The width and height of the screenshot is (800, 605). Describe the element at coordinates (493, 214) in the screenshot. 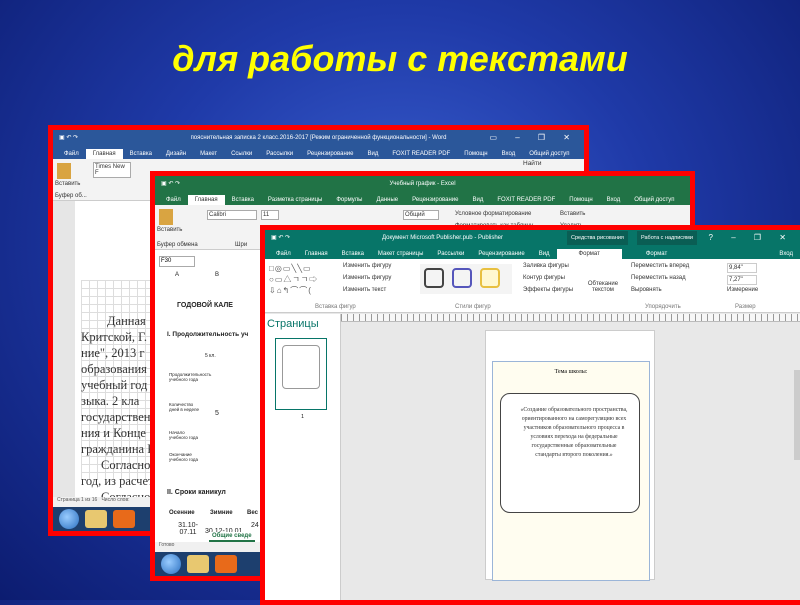

I see `conditional-formatting-button: Условное форматирование` at that location.